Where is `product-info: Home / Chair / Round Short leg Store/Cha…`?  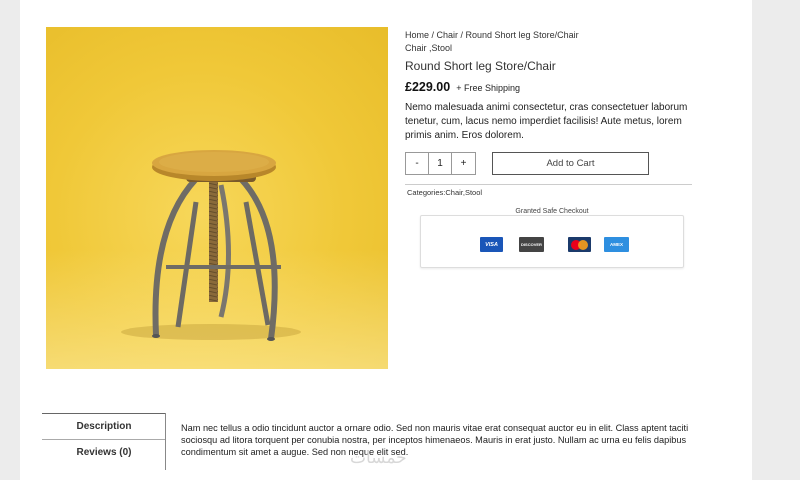
product-info: Home / Chair / Round Short leg Store/Cha… is located at coordinates (555, 86).